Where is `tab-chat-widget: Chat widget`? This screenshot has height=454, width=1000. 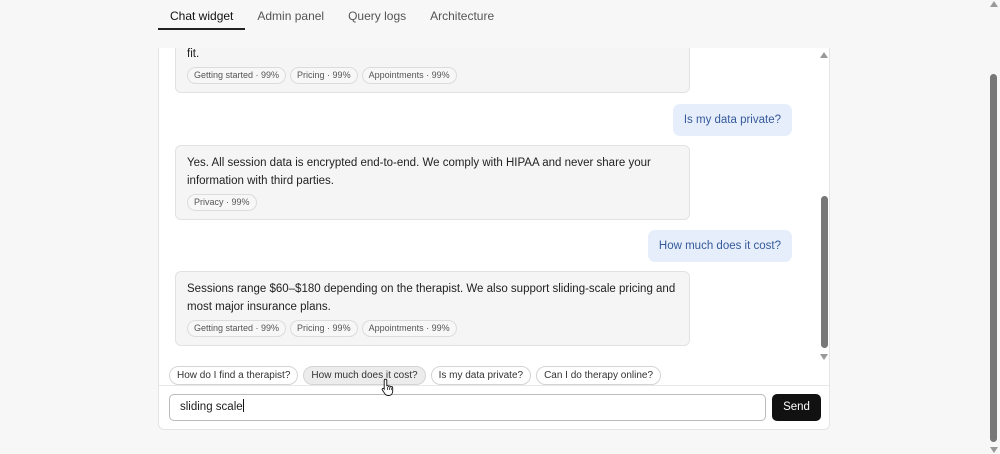 tab-chat-widget: Chat widget is located at coordinates (202, 15).